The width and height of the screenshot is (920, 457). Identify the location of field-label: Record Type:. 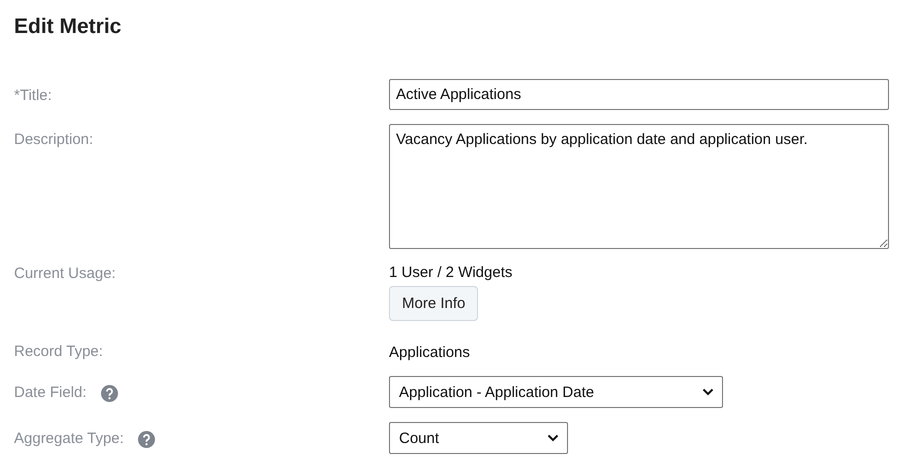
(58, 351).